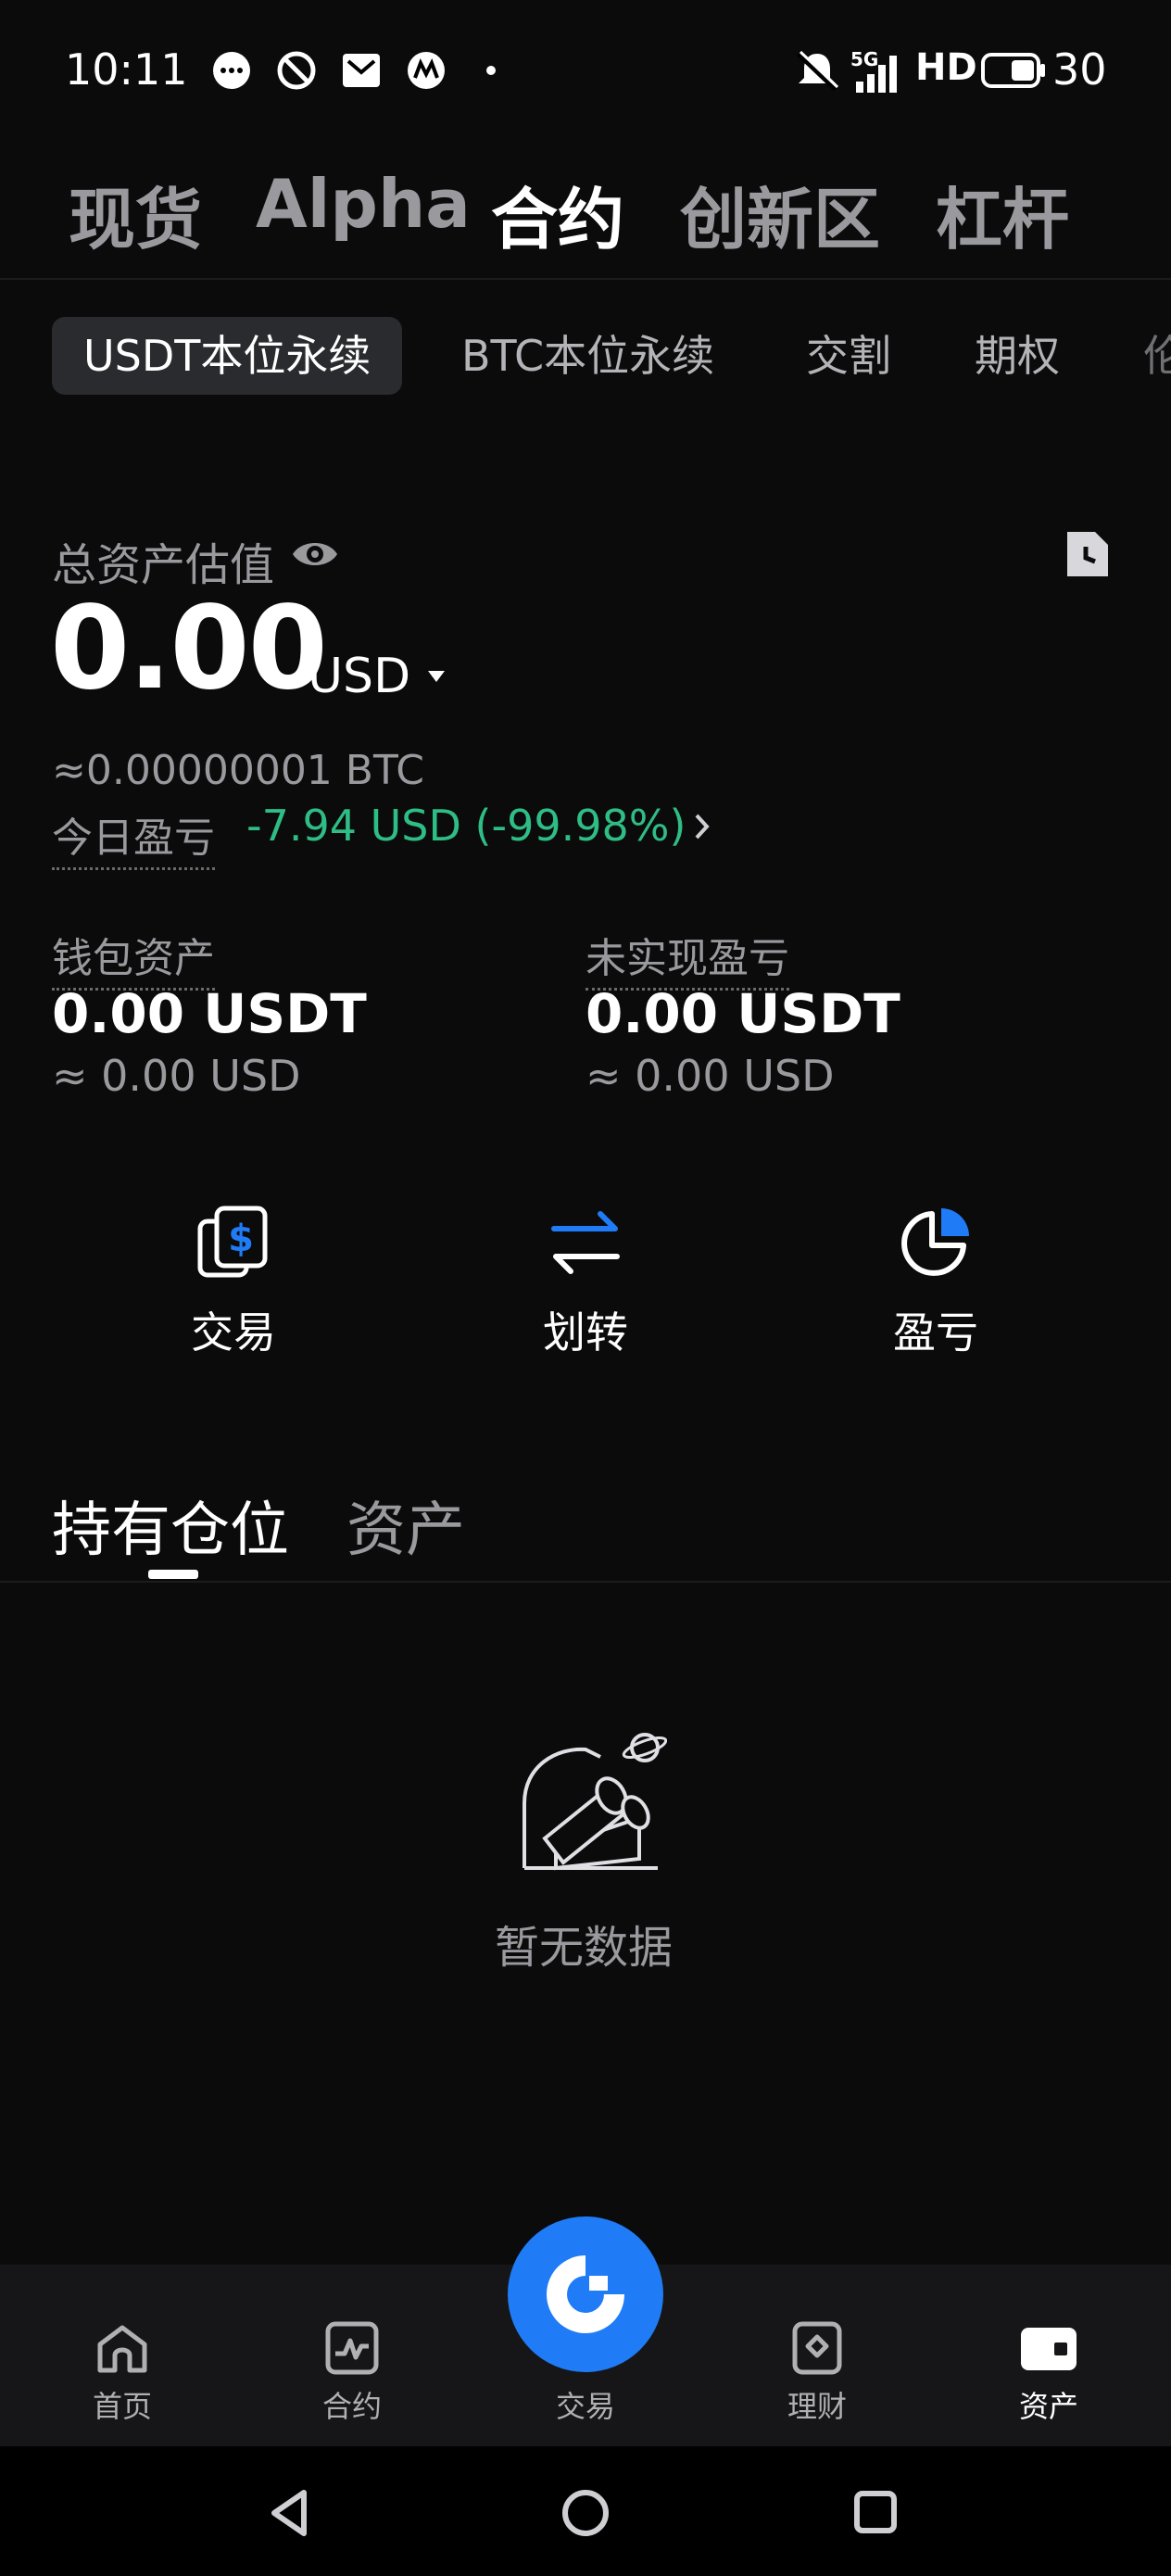 The width and height of the screenshot is (1171, 2576). I want to click on back-icon, so click(289, 2513).